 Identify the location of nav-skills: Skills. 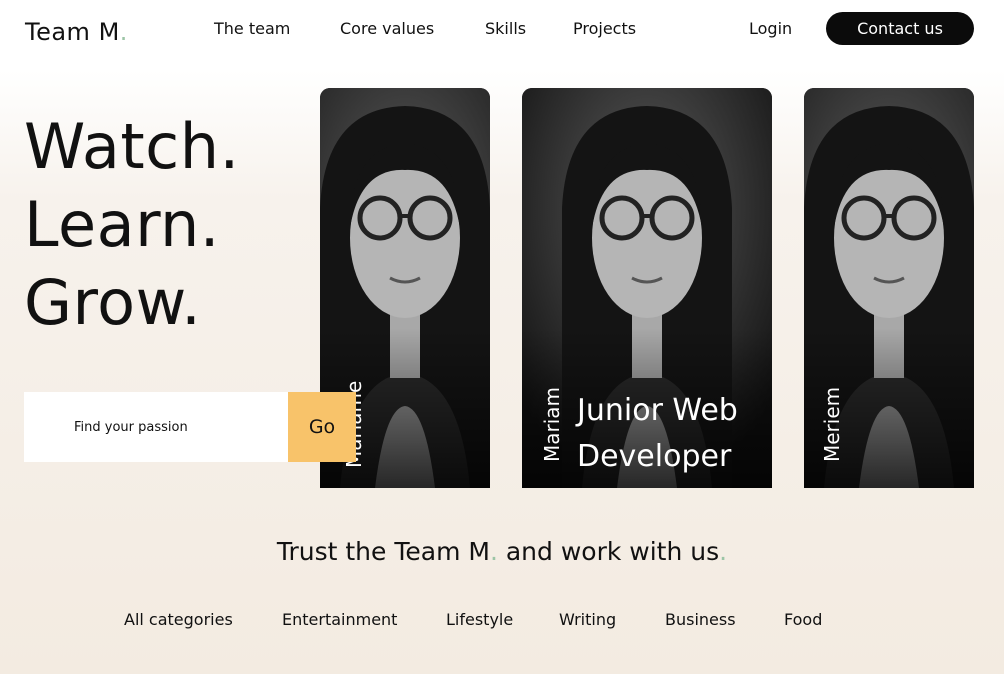
(505, 28).